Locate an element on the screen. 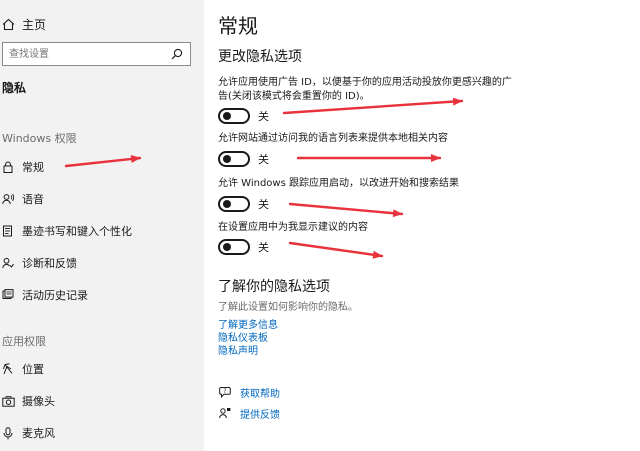 The width and height of the screenshot is (640, 451). app-launch-tracking-toggle: 关 is located at coordinates (243, 204).